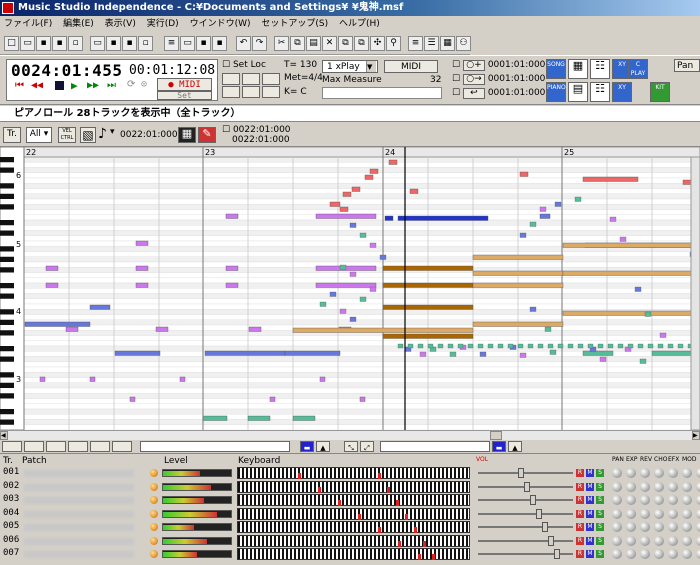 This screenshot has width=700, height=565. I want to click on locator-6-button, so click(271, 92).